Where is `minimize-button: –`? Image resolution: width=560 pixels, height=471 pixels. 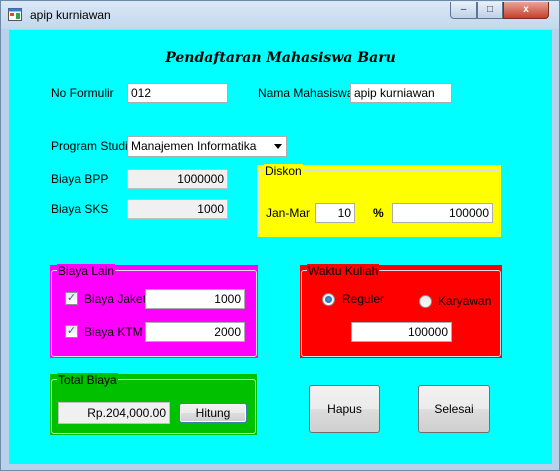 minimize-button: – is located at coordinates (463, 10).